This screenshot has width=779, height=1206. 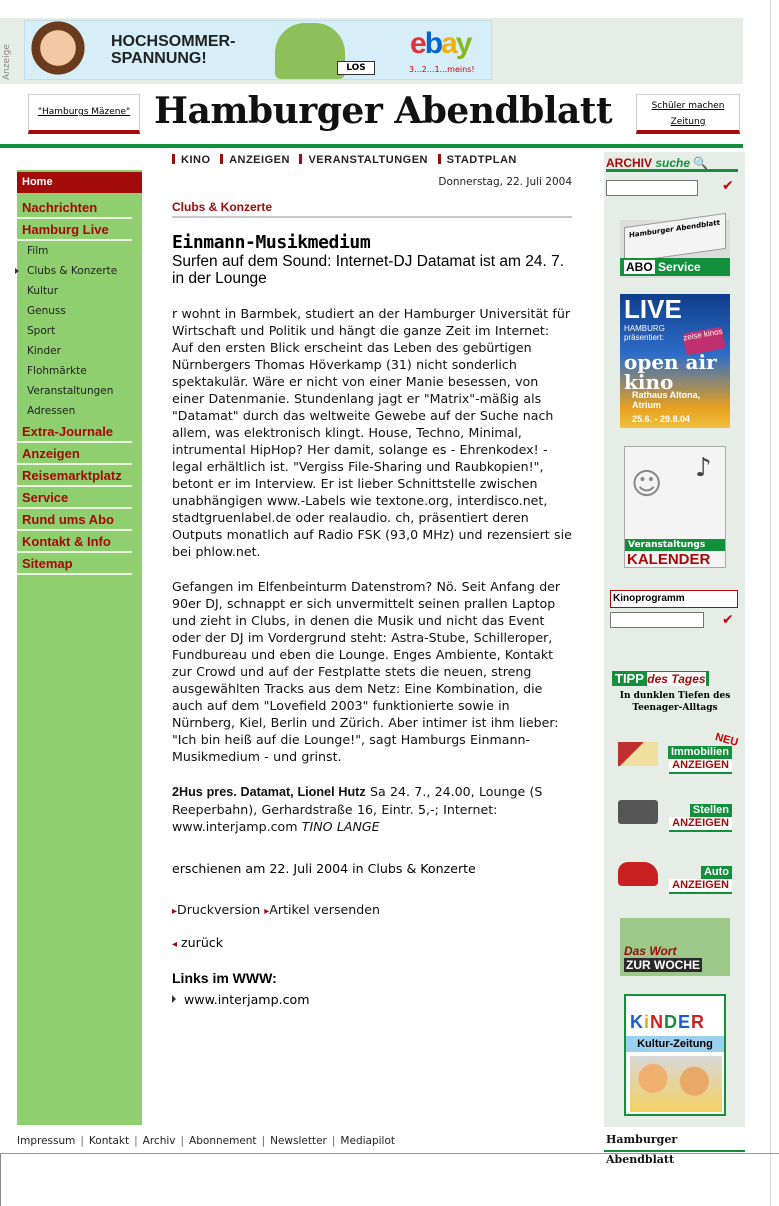 I want to click on nav-nachrichten: Nachrichten, so click(x=74, y=208).